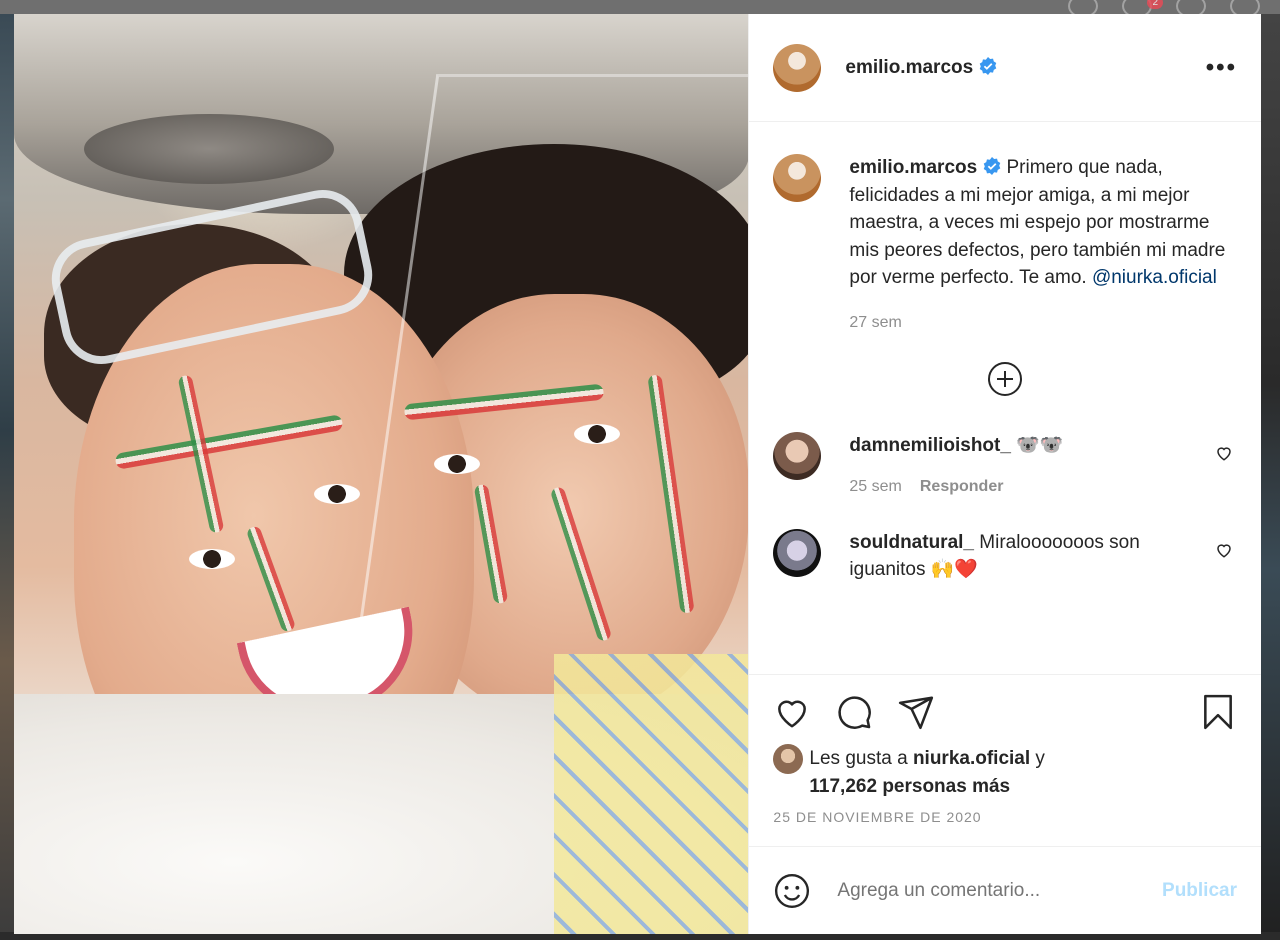 This screenshot has height=940, width=1280. I want to click on author-username: emilio.marcos, so click(921, 67).